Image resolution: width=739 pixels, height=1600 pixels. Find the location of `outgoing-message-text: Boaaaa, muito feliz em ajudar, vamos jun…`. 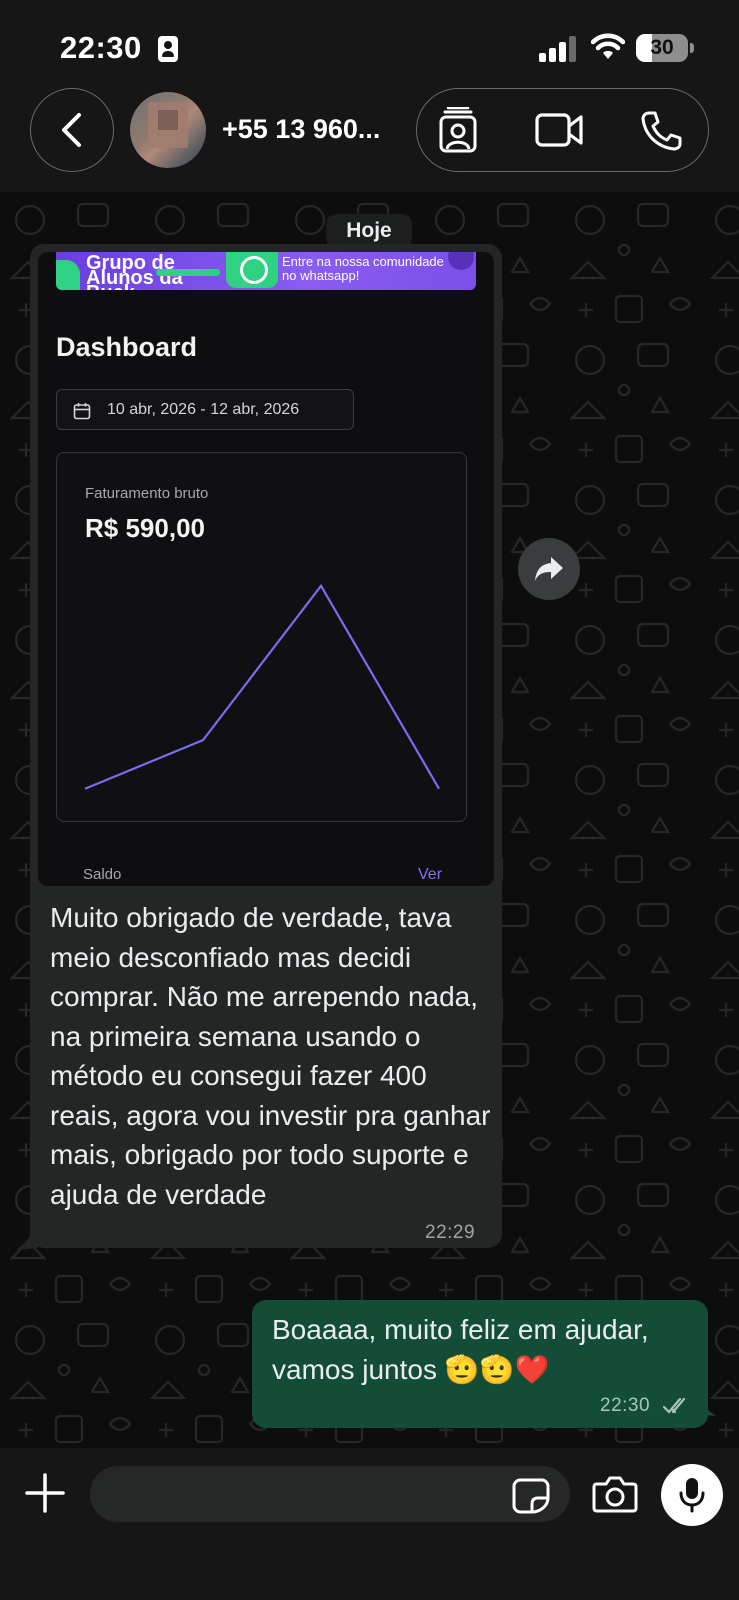

outgoing-message-text: Boaaaa, muito feliz em ajudar, vamos jun… is located at coordinates (460, 1349).